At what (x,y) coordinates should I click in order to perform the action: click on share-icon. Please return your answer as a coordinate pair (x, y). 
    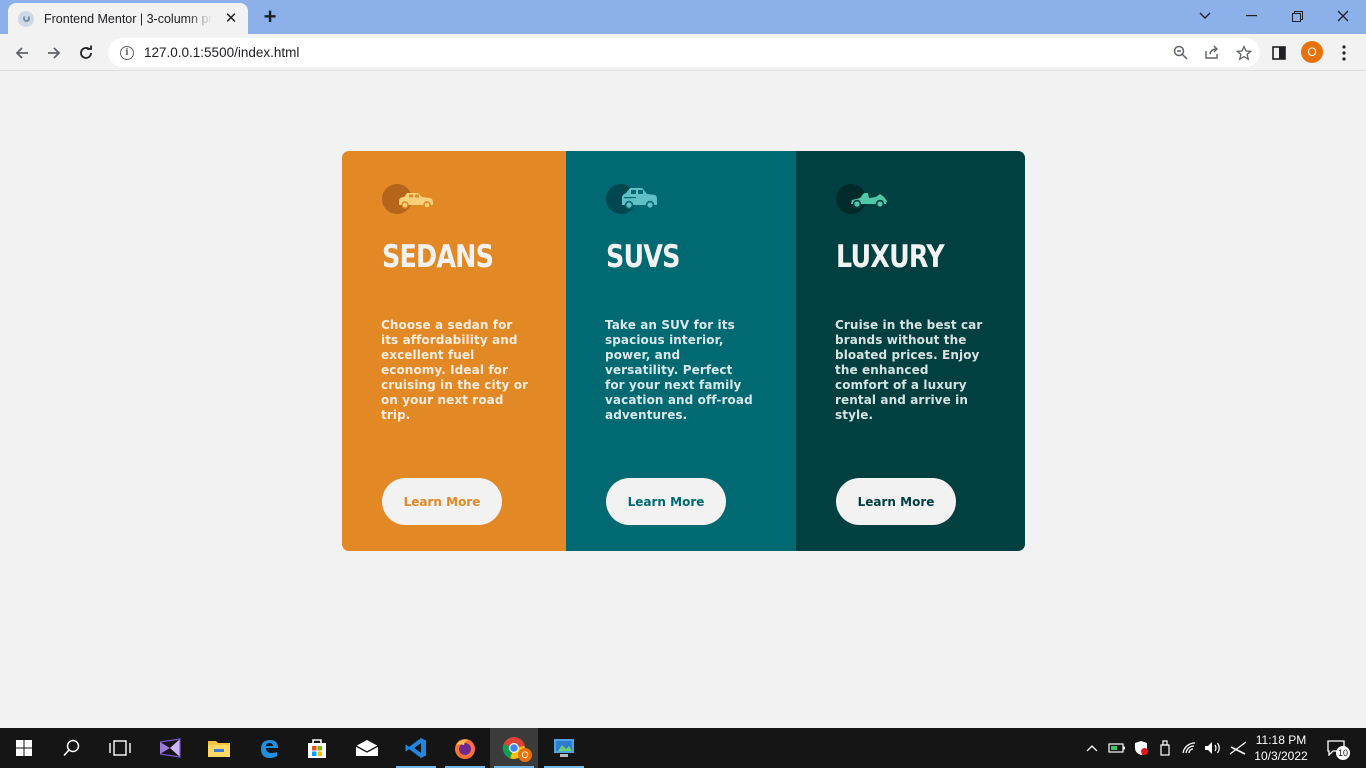
    Looking at the image, I should click on (1212, 52).